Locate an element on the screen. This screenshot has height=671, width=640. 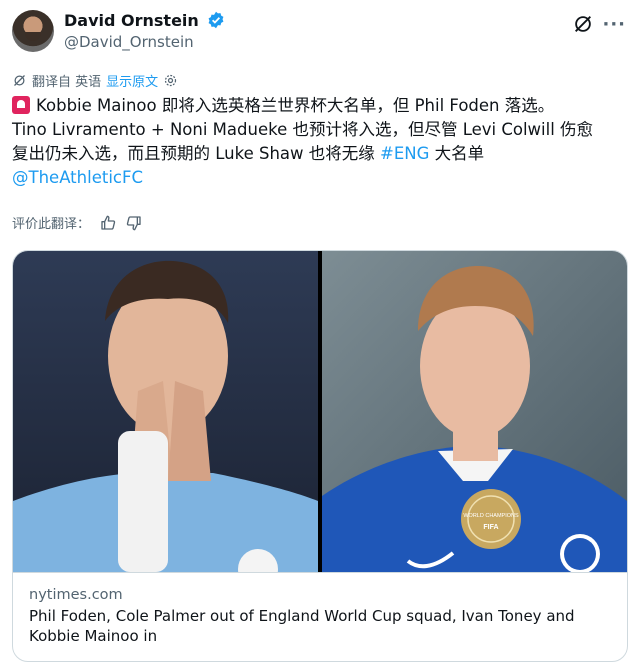
card-domain: nytimes.com is located at coordinates (76, 595).